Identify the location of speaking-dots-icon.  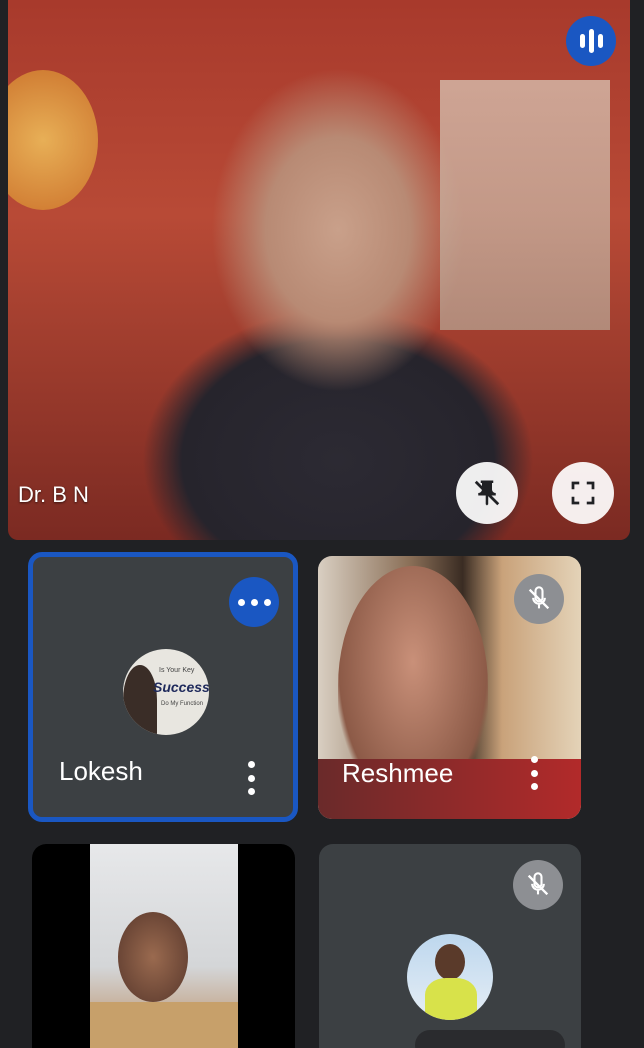
(254, 602).